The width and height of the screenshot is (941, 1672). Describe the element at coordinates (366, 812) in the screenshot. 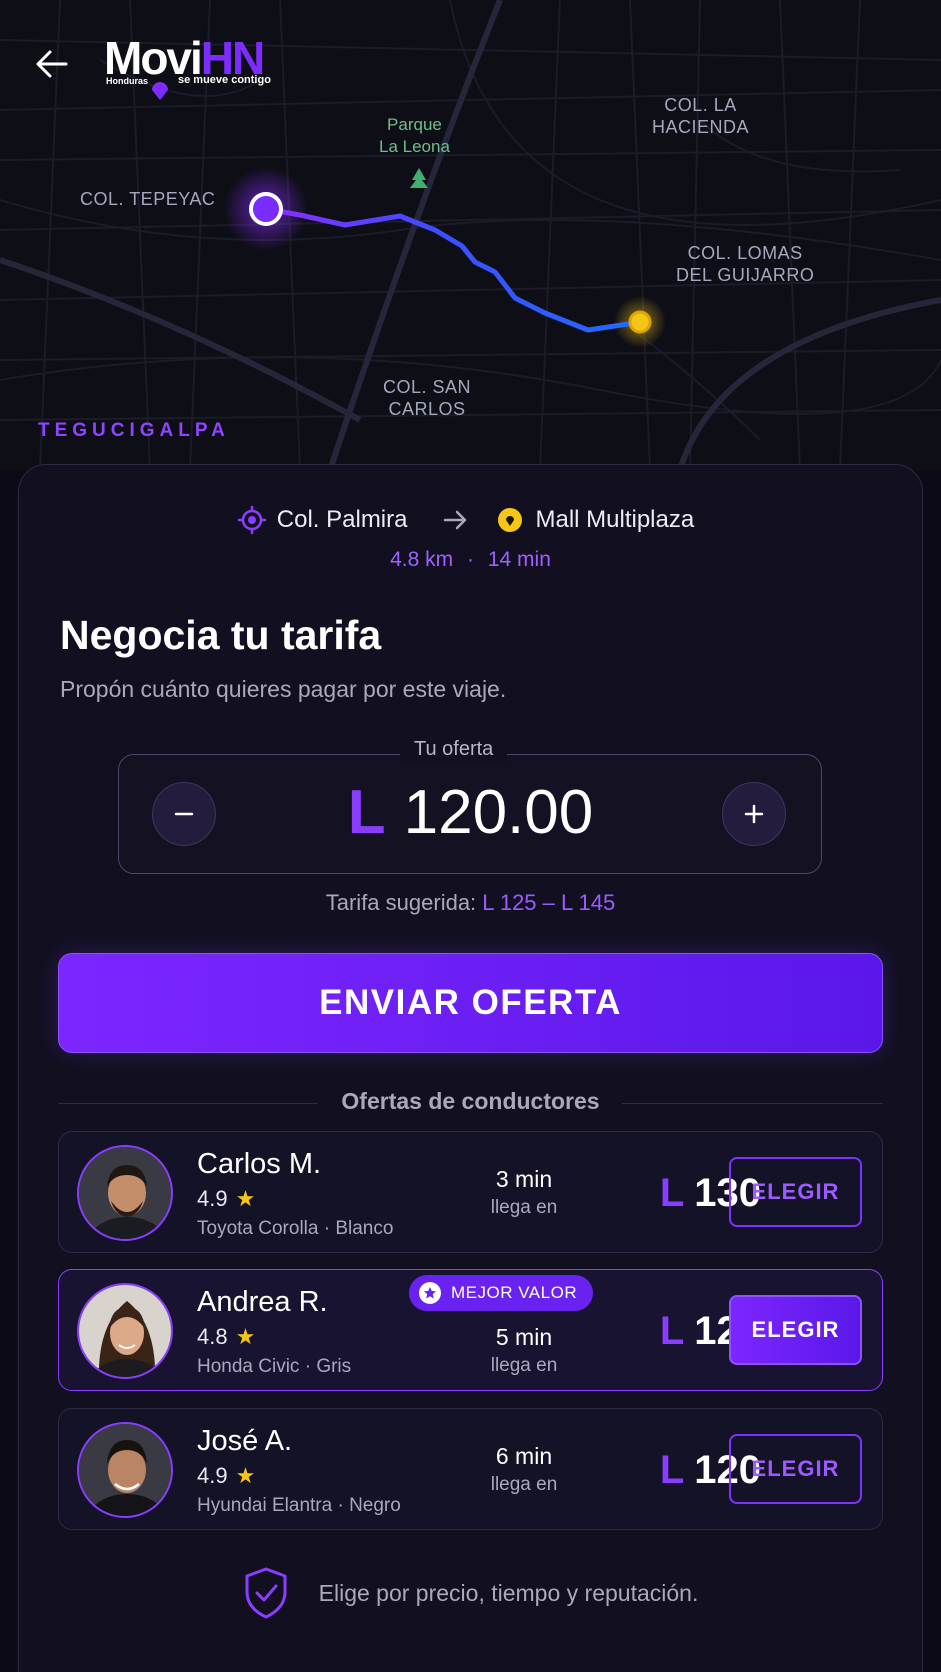

I see `offer-currency: L` at that location.